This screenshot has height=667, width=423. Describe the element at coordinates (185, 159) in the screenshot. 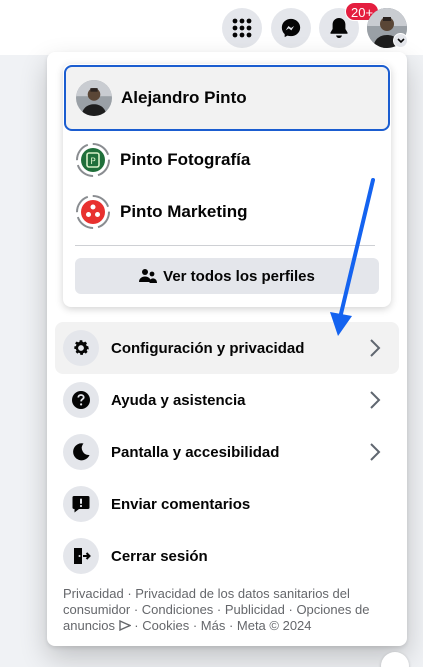

I see `profile-name: Pinto Fotografía` at that location.